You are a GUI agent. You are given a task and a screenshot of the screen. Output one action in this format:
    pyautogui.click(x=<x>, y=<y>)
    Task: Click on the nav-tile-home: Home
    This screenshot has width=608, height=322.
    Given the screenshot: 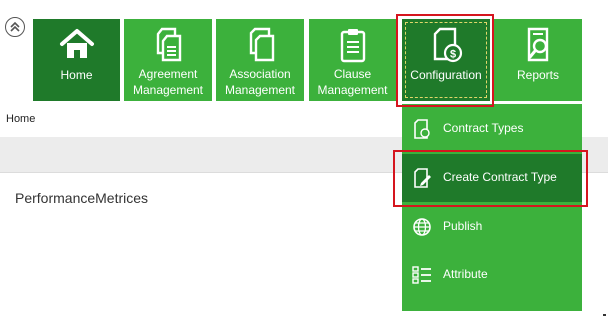 What is the action you would take?
    pyautogui.click(x=76, y=60)
    